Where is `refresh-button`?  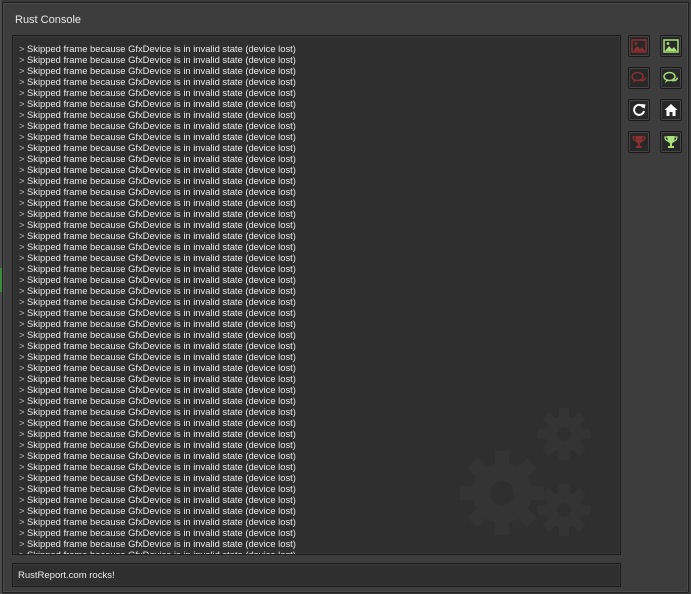
refresh-button is located at coordinates (639, 110).